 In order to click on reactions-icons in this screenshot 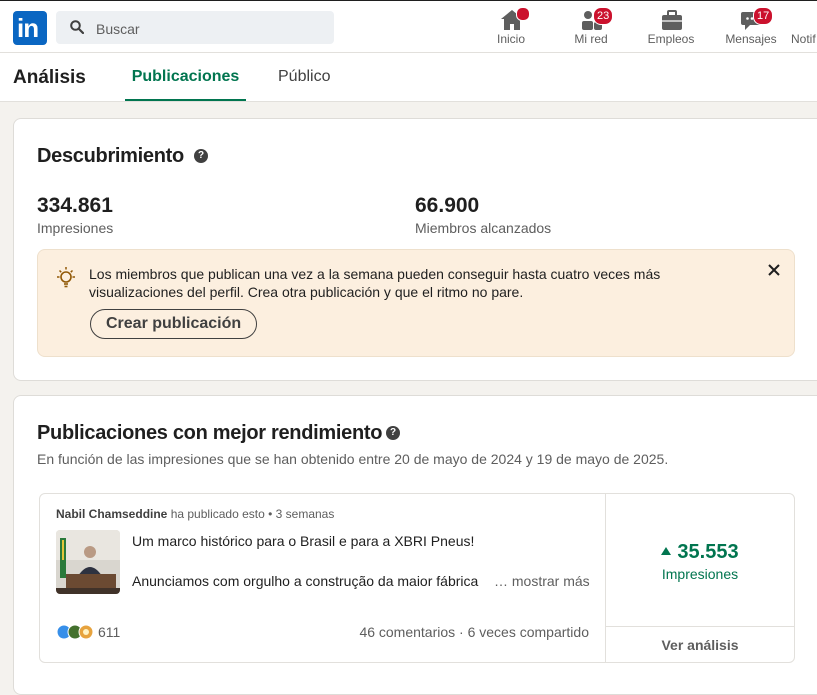, I will do `click(75, 632)`.